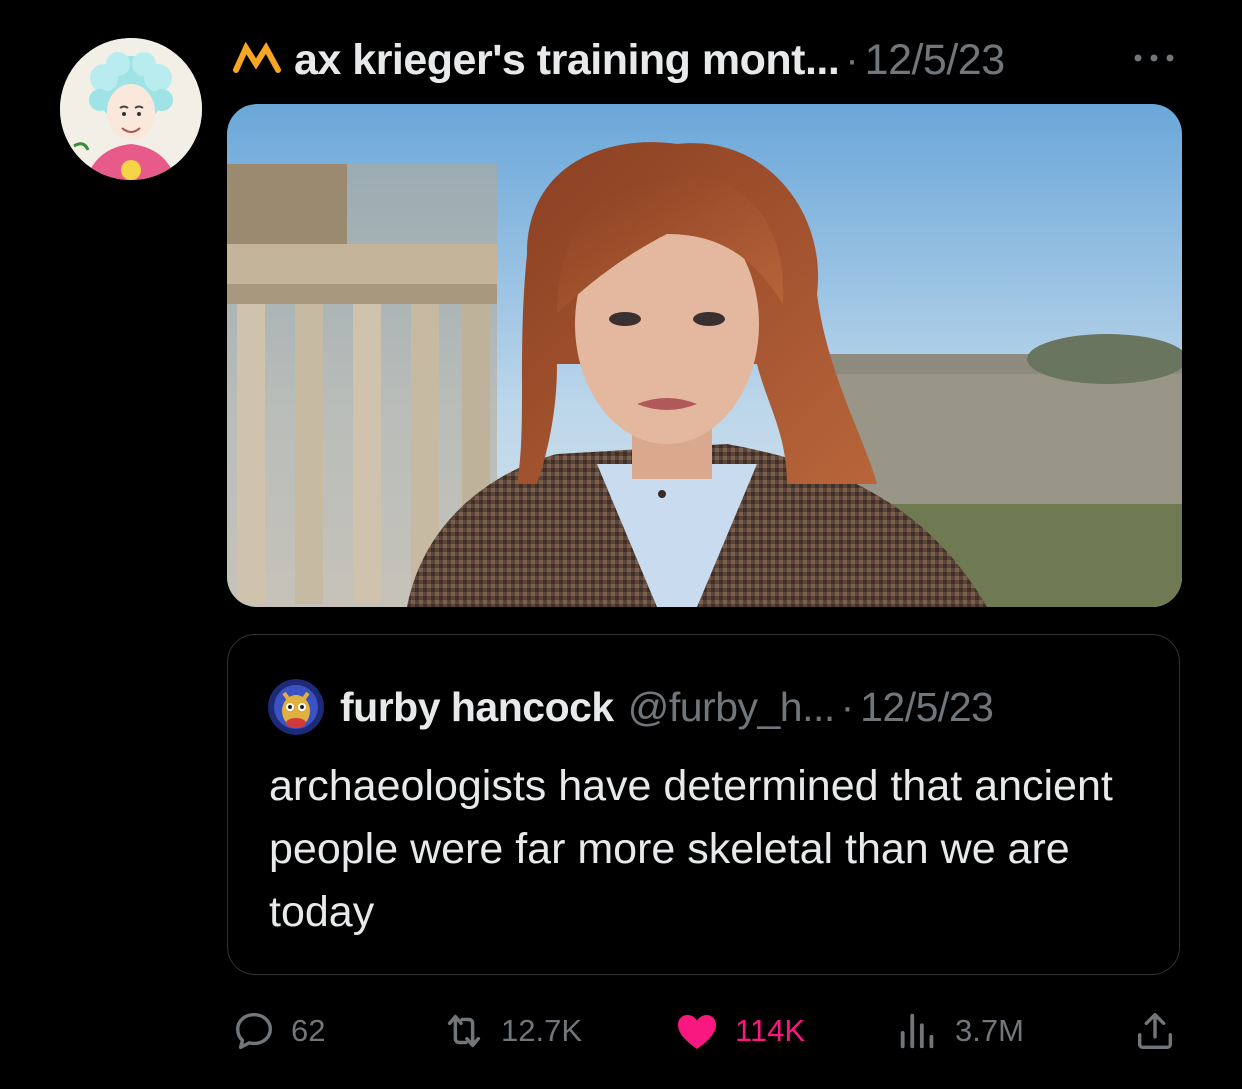 This screenshot has height=1089, width=1242. I want to click on action-bar: 62 12.7K 114K 3.7M, so click(704, 1031).